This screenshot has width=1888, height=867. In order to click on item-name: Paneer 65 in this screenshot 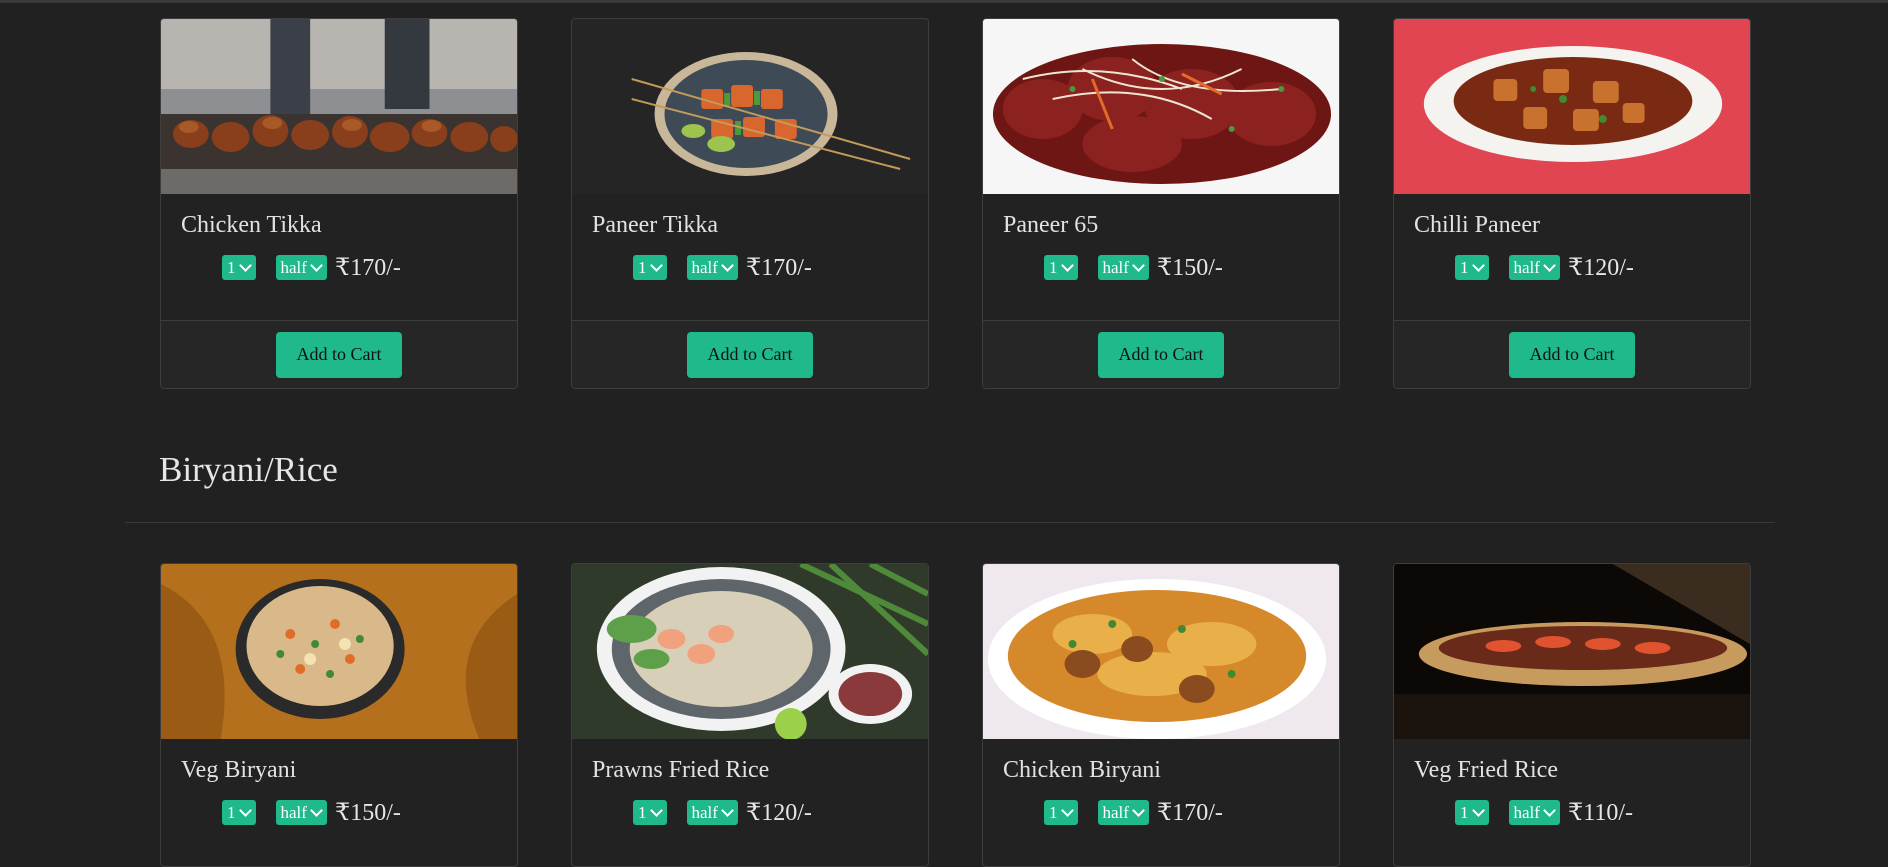, I will do `click(1051, 225)`.